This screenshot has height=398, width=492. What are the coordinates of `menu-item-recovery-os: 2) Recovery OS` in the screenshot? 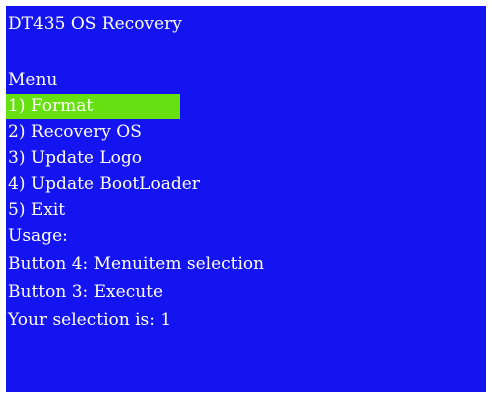 It's located at (74, 132).